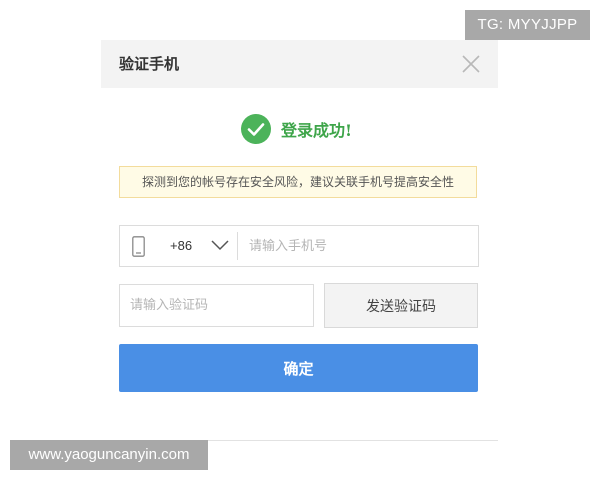 The width and height of the screenshot is (600, 480). I want to click on verification-code-input, so click(216, 305).